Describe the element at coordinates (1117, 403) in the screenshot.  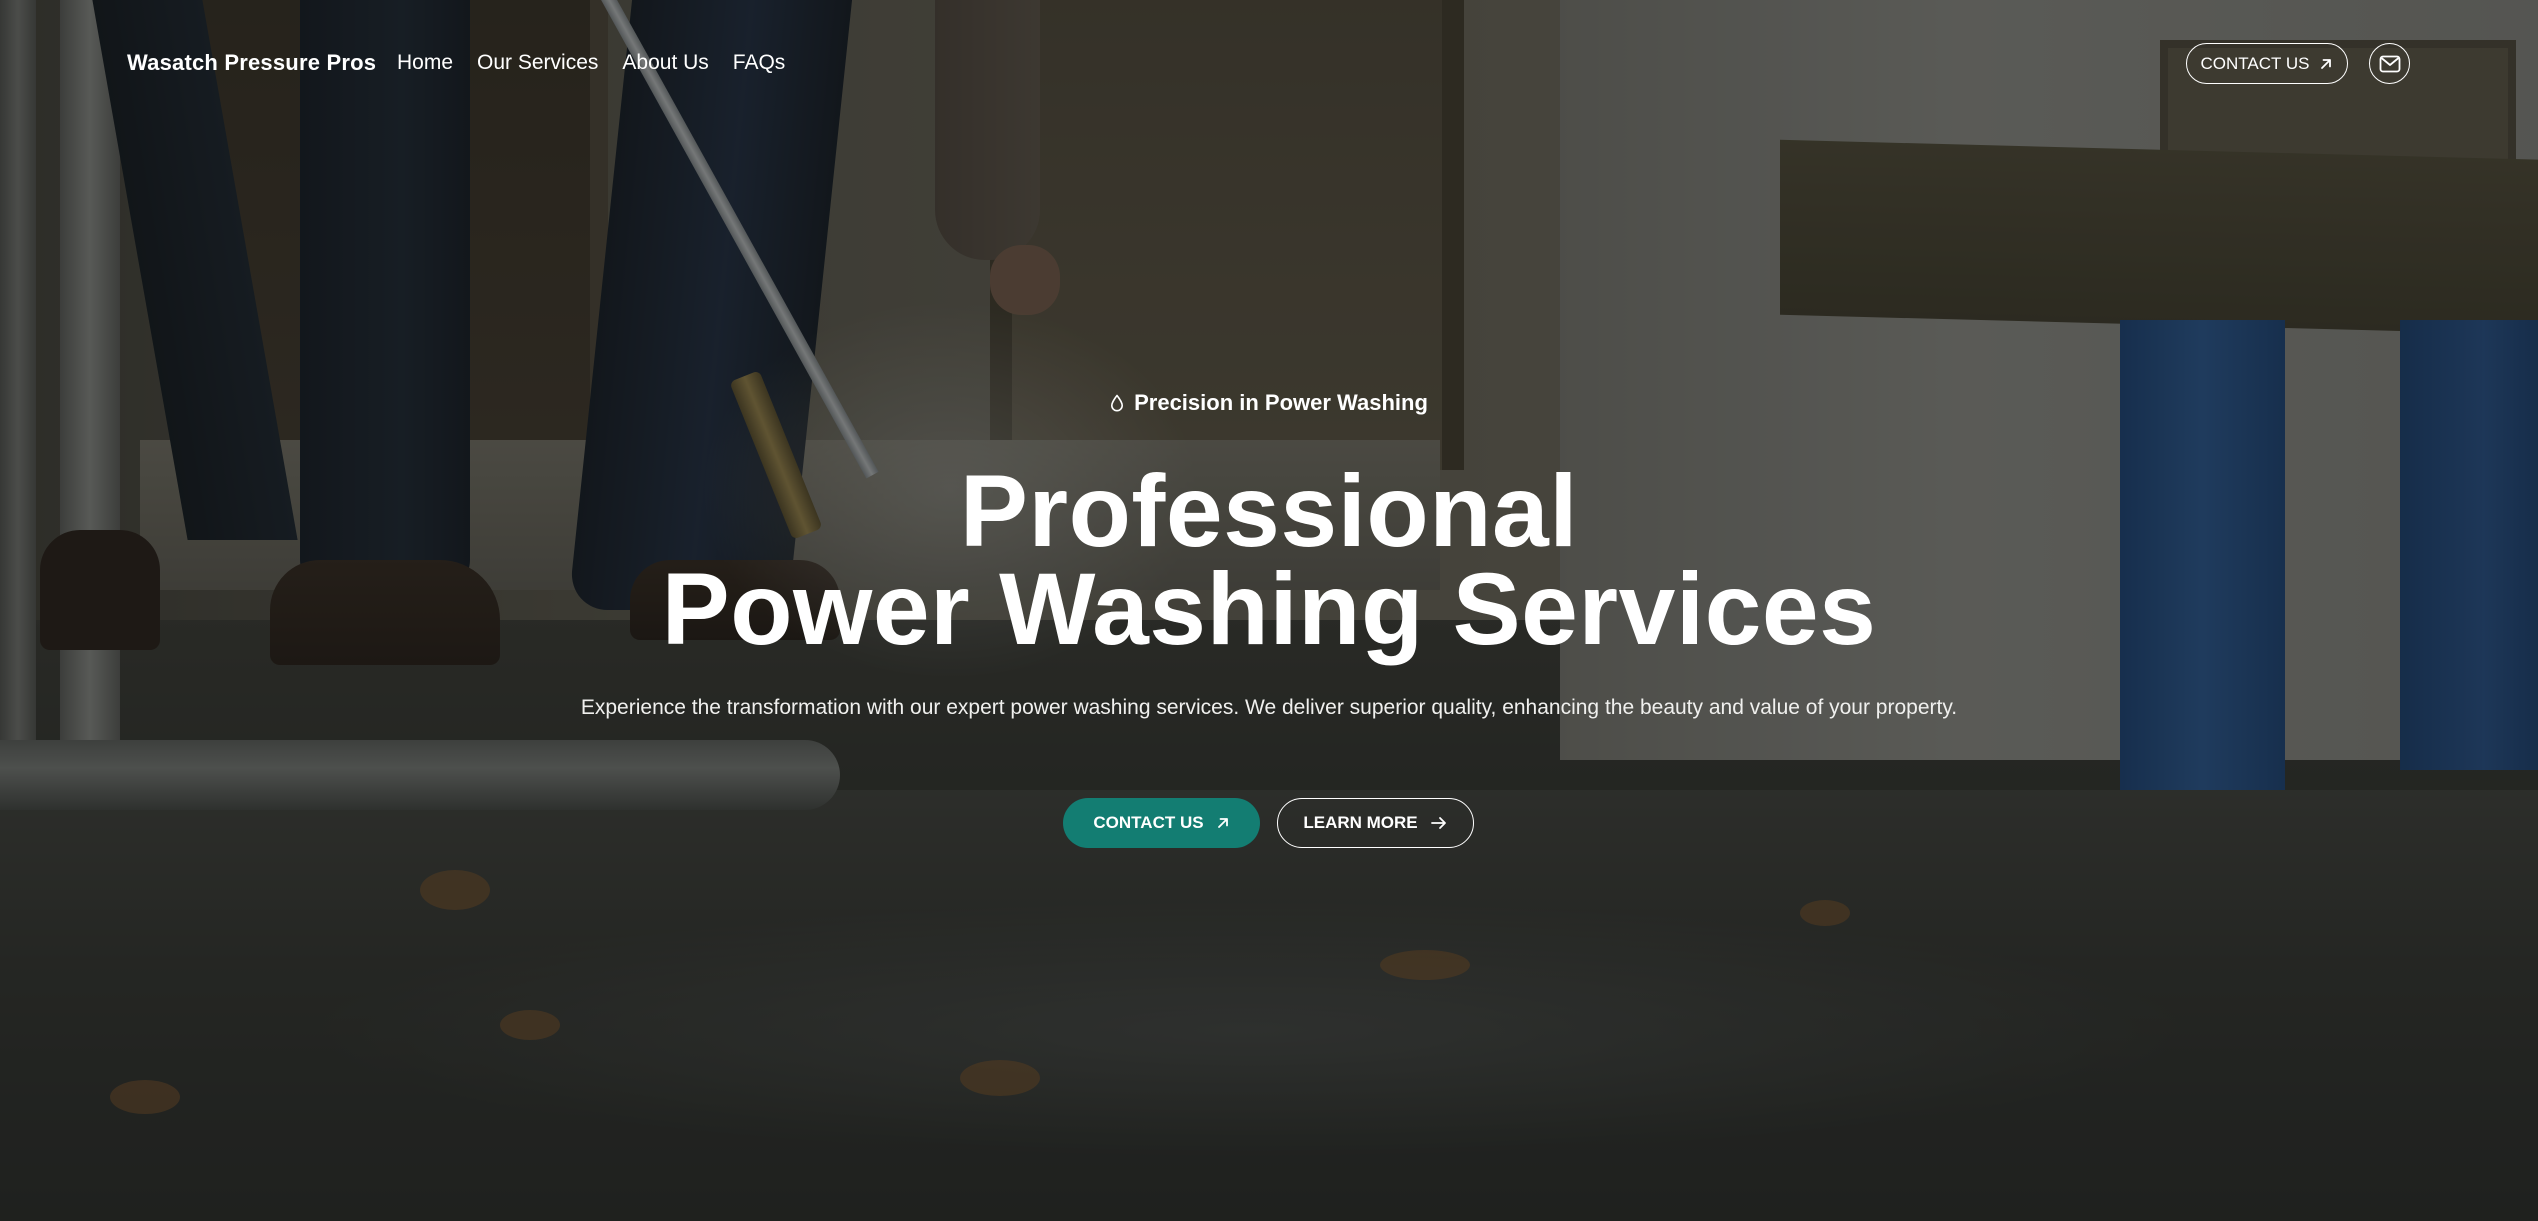
I see `water-drop-icon` at that location.